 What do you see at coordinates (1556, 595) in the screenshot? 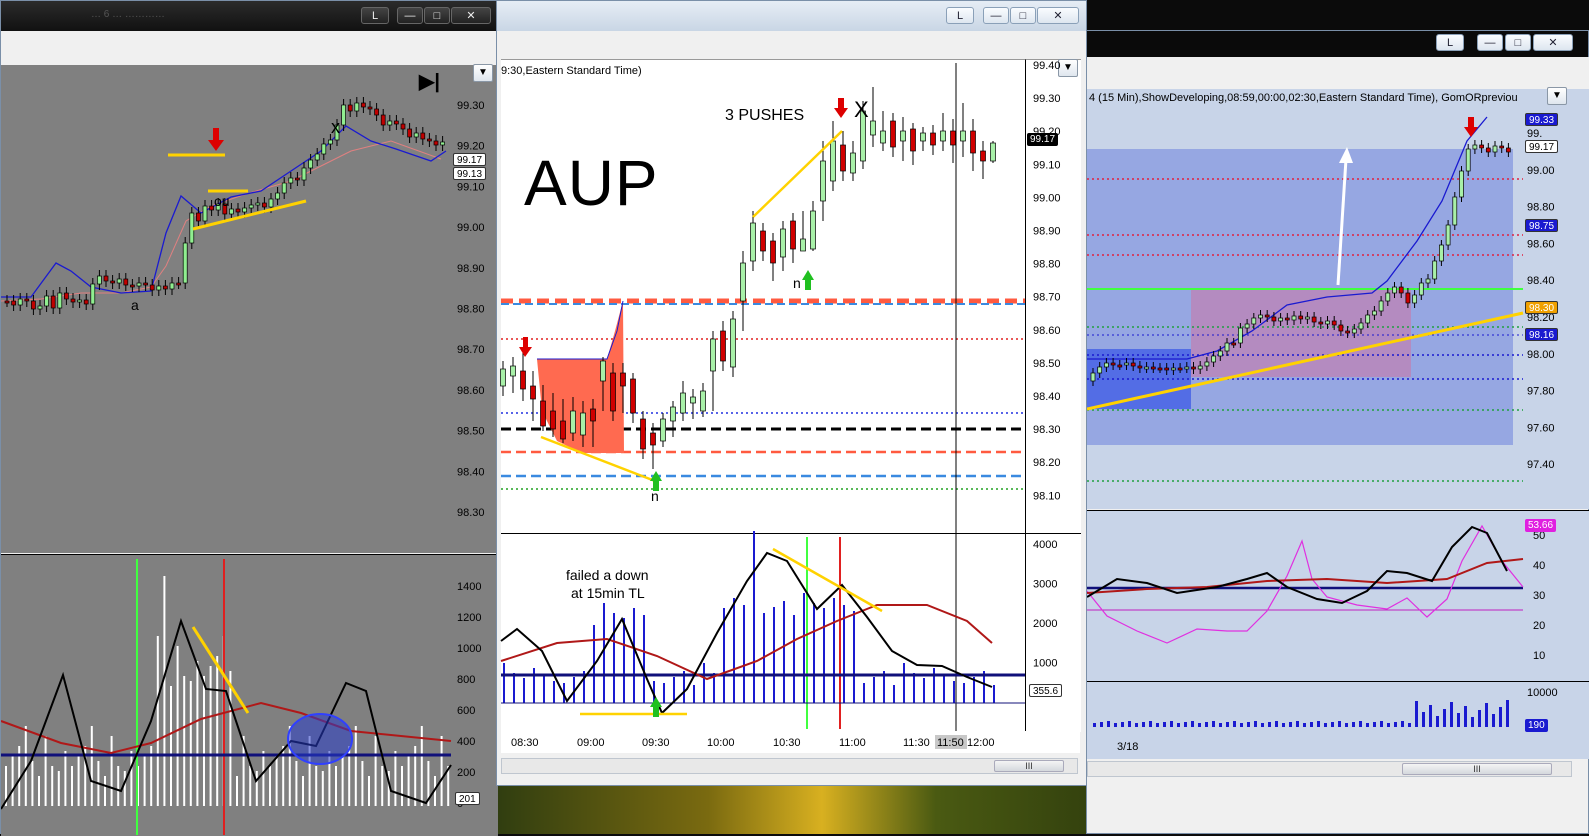
I see `right-osc-axis` at bounding box center [1556, 595].